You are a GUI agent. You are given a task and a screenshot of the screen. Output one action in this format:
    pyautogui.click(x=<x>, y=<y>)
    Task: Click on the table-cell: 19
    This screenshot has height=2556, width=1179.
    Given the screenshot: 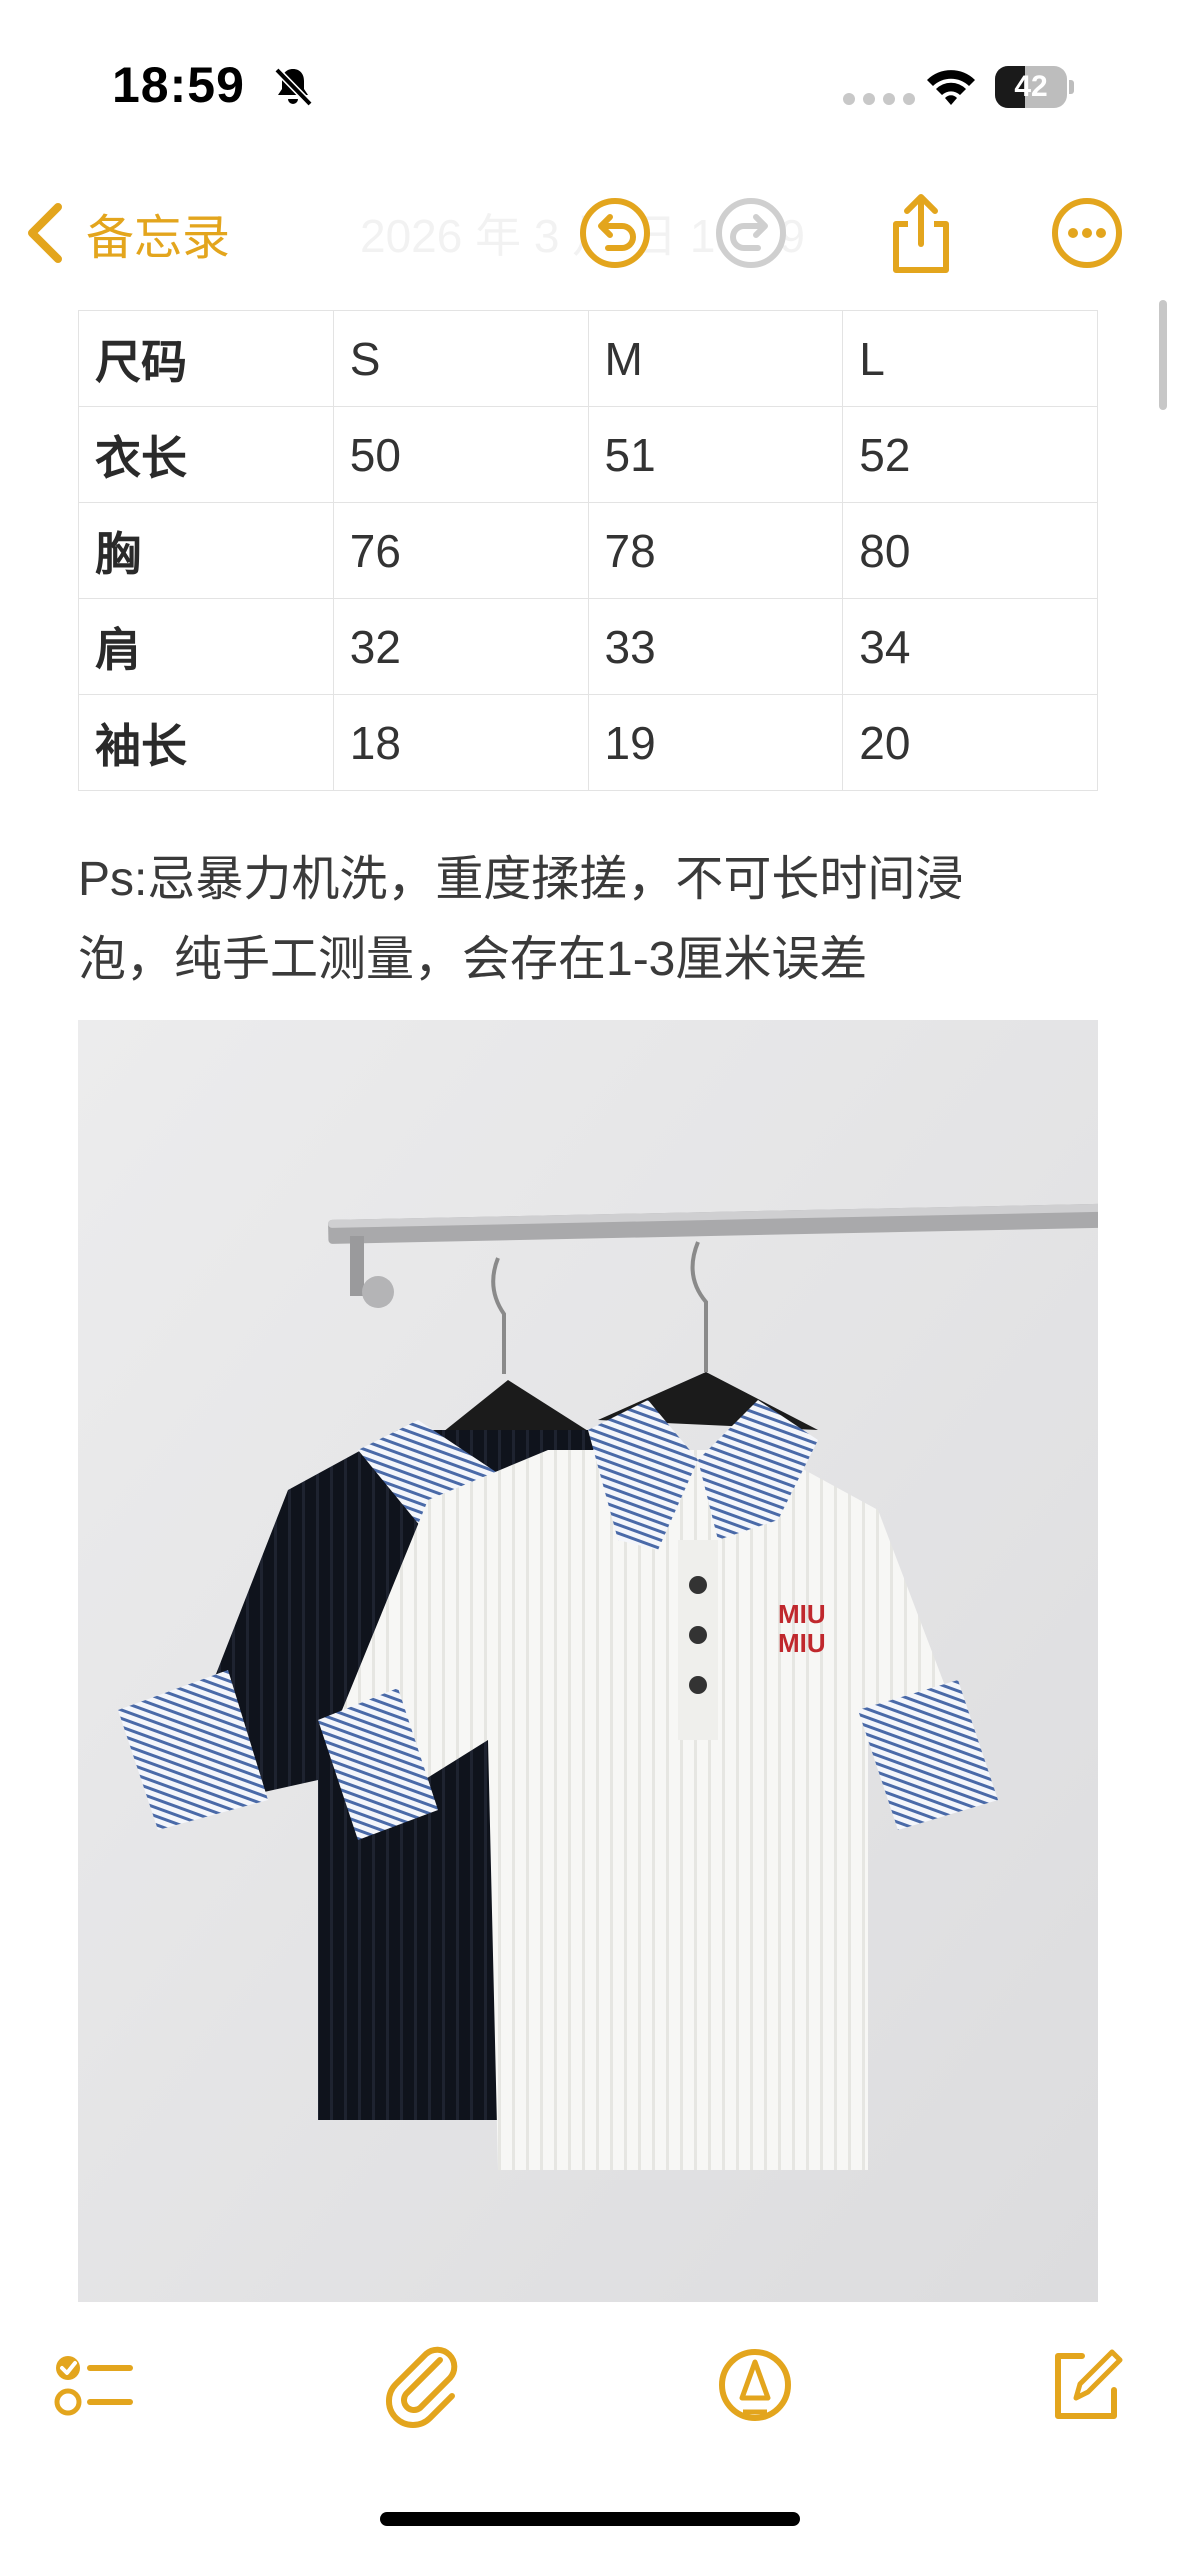 What is the action you would take?
    pyautogui.click(x=715, y=742)
    